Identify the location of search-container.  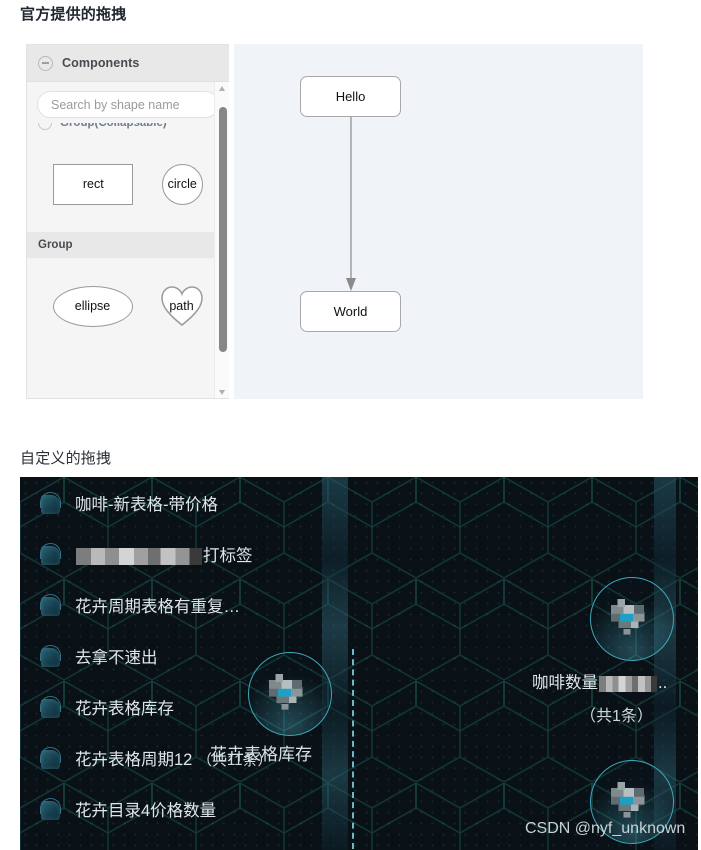
(128, 102).